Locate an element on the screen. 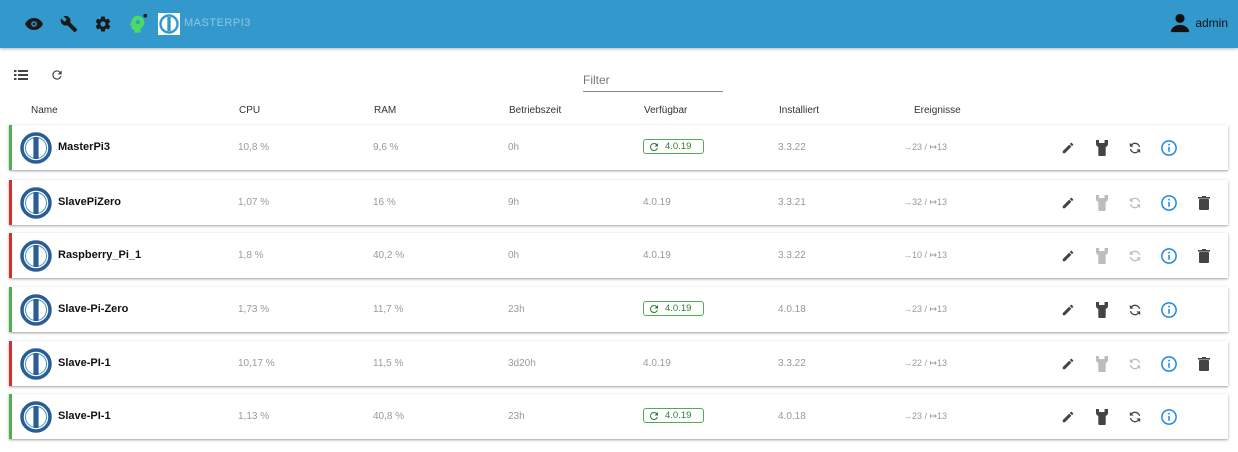 Image resolution: width=1238 pixels, height=452 pixels. host-name: Raspberry_Pi_1 is located at coordinates (100, 255).